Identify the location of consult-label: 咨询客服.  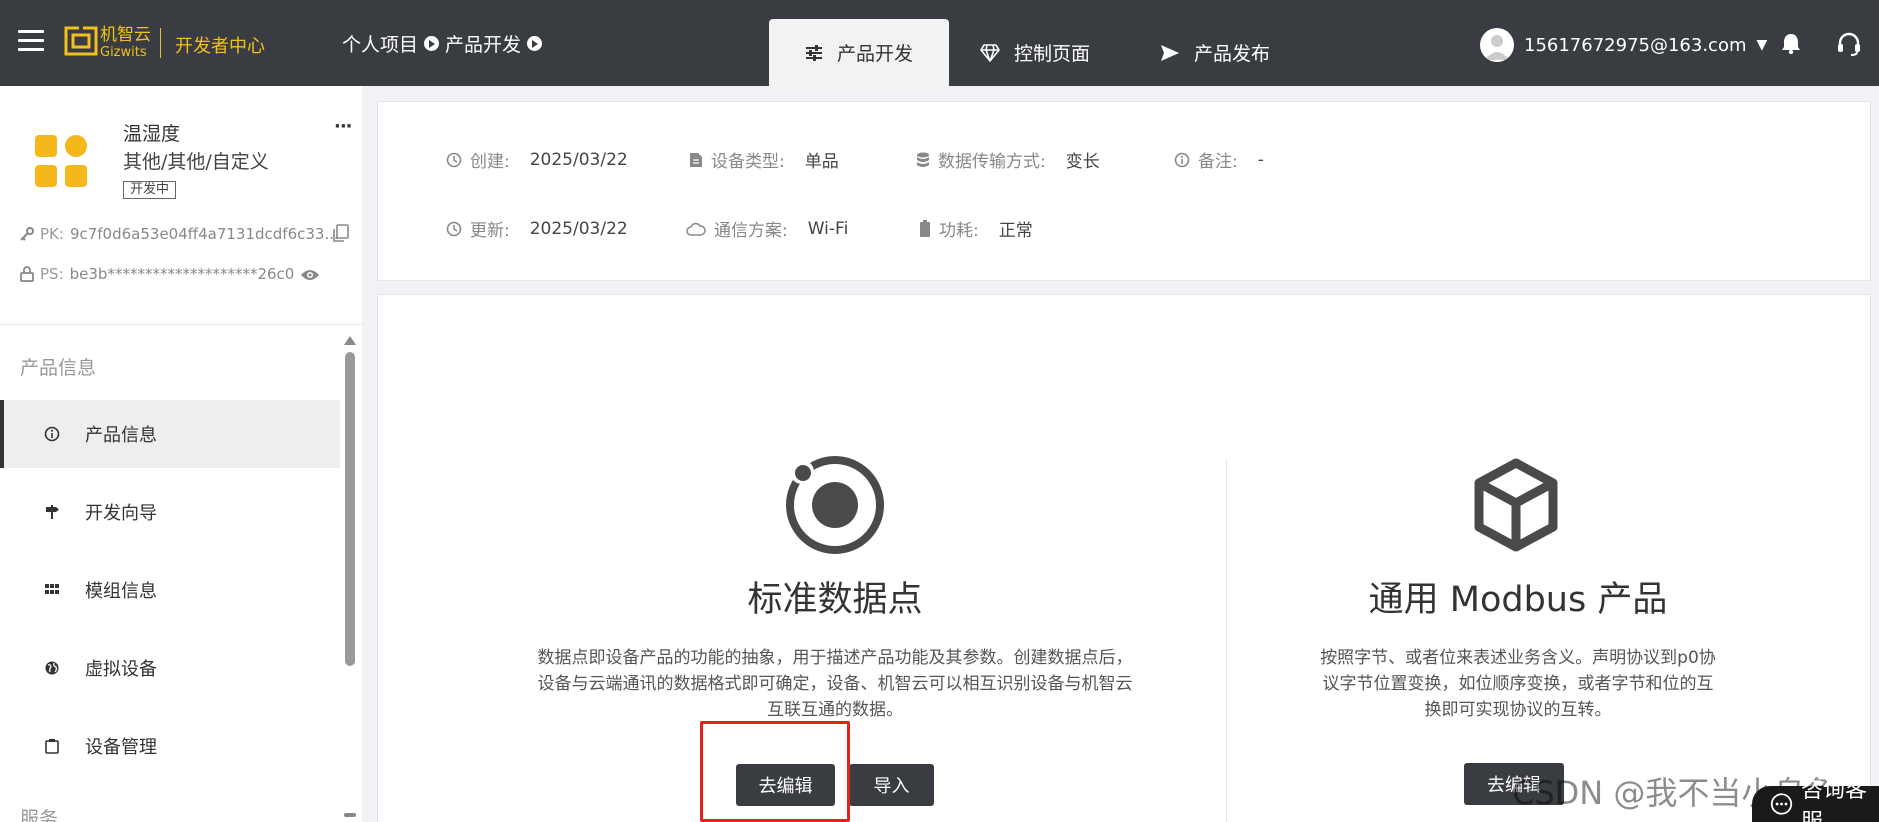
(1834, 800).